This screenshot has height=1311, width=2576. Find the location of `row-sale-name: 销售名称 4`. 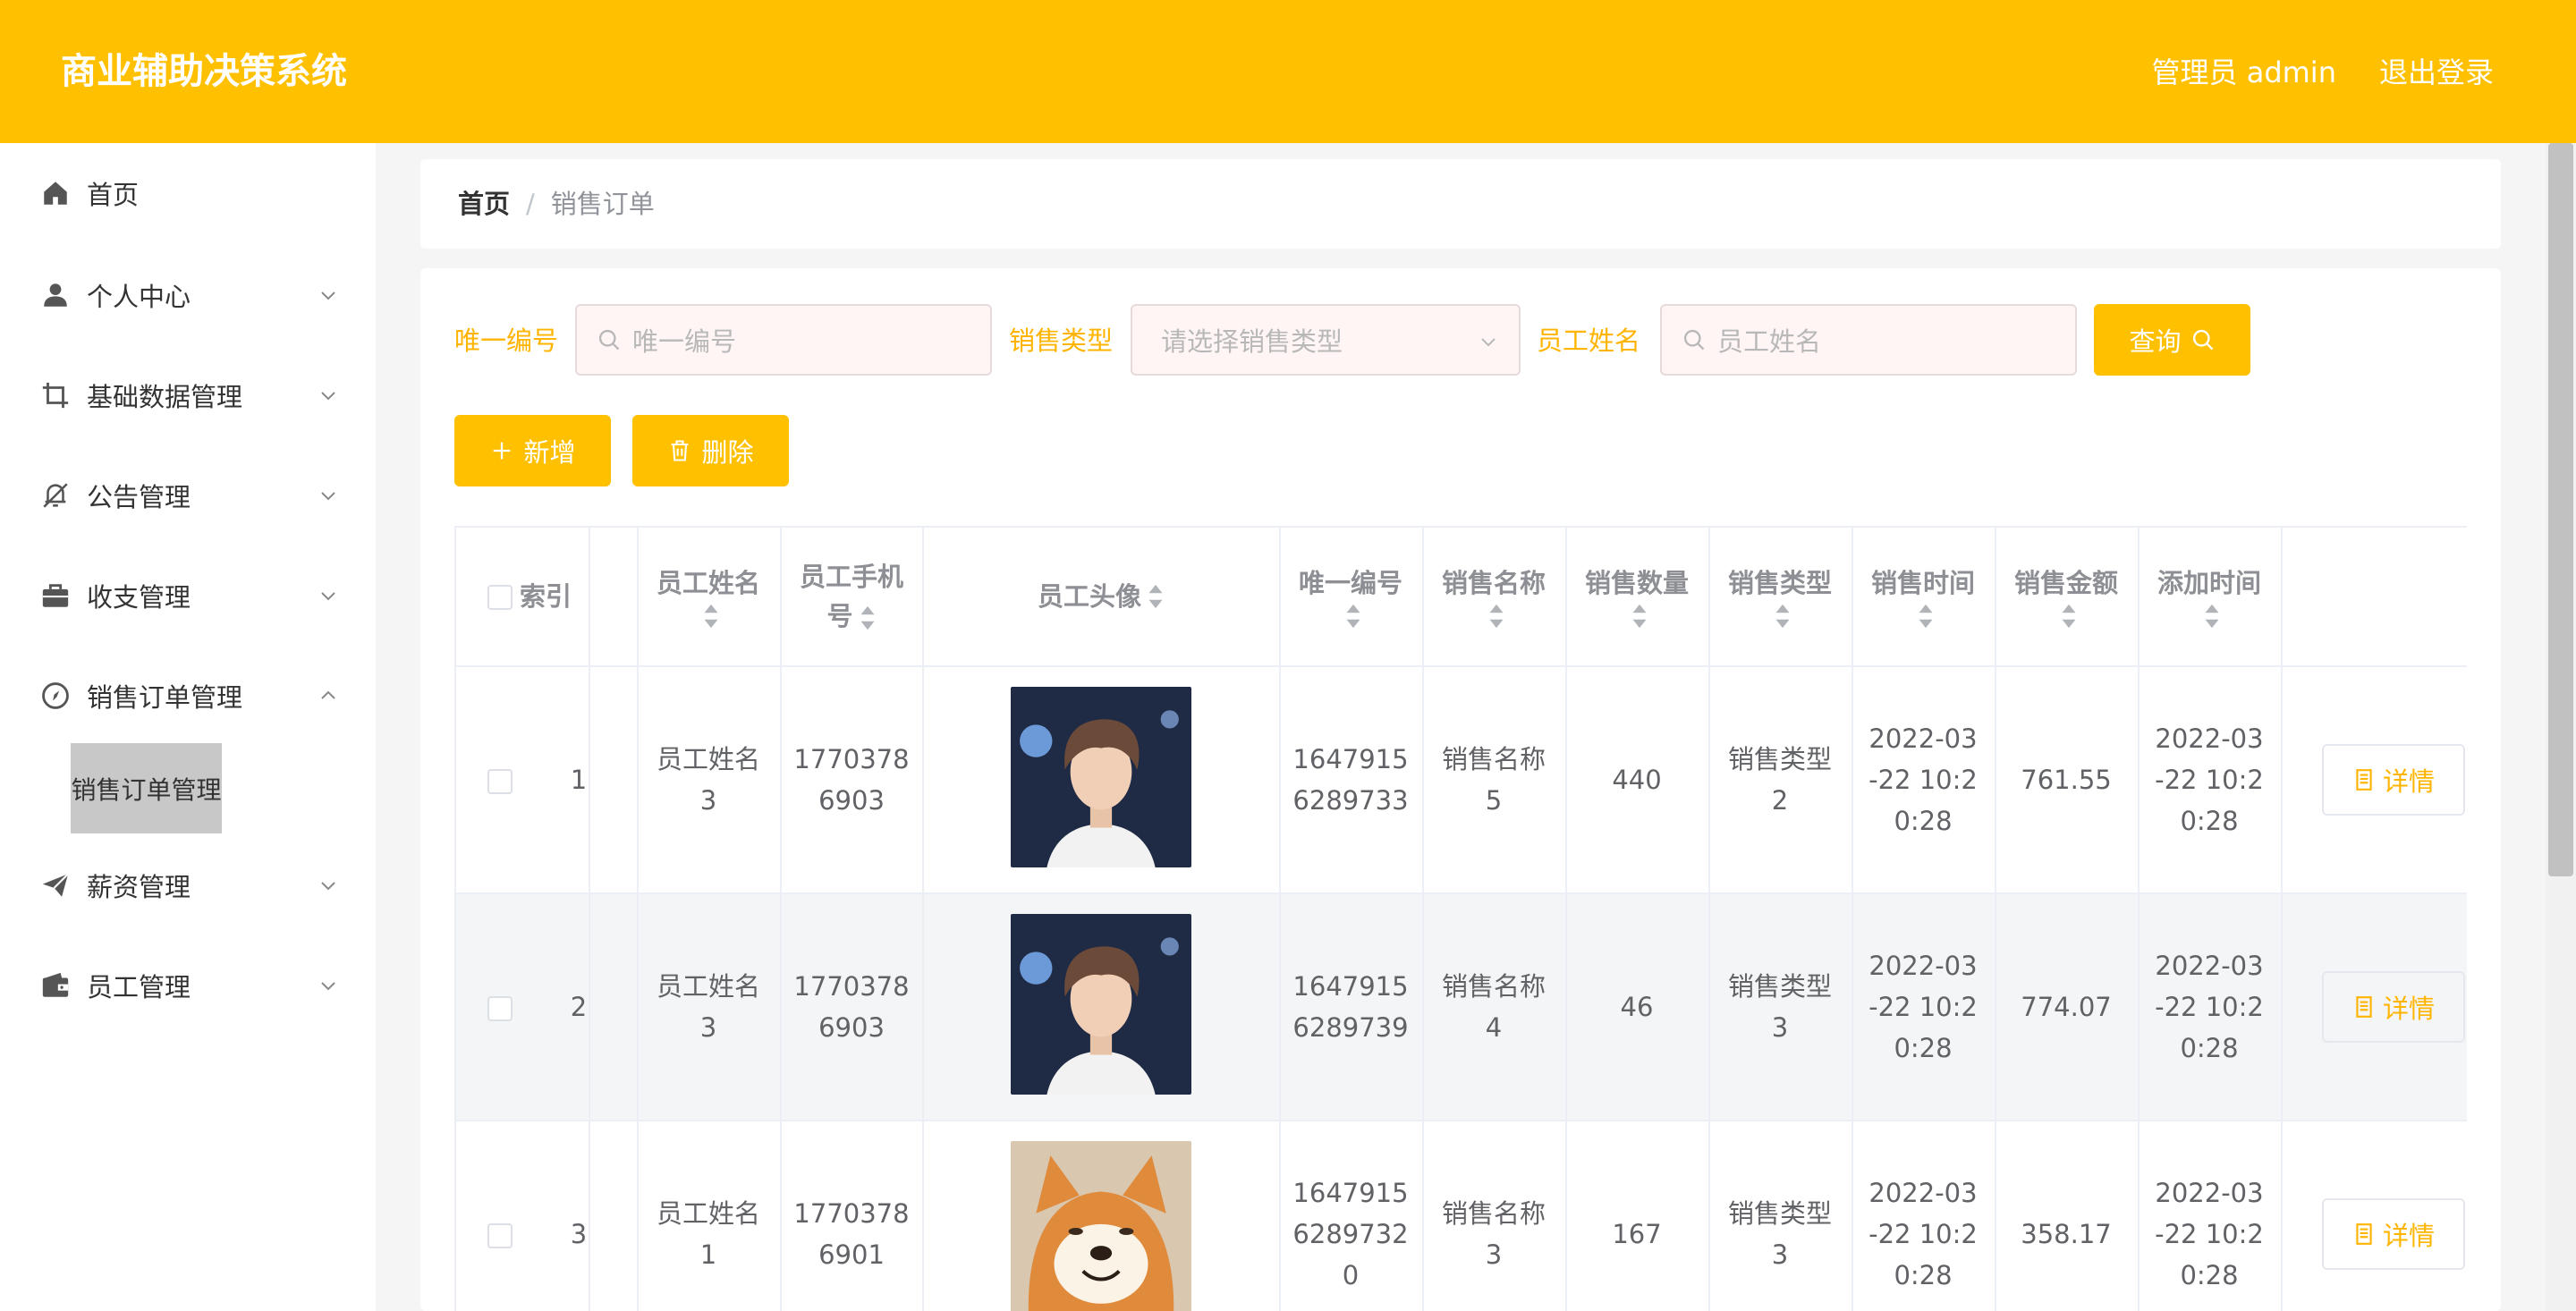

row-sale-name: 销售名称 4 is located at coordinates (1493, 1007).